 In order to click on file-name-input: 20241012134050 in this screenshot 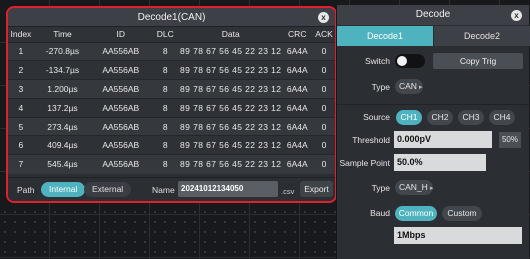, I will do `click(228, 189)`.